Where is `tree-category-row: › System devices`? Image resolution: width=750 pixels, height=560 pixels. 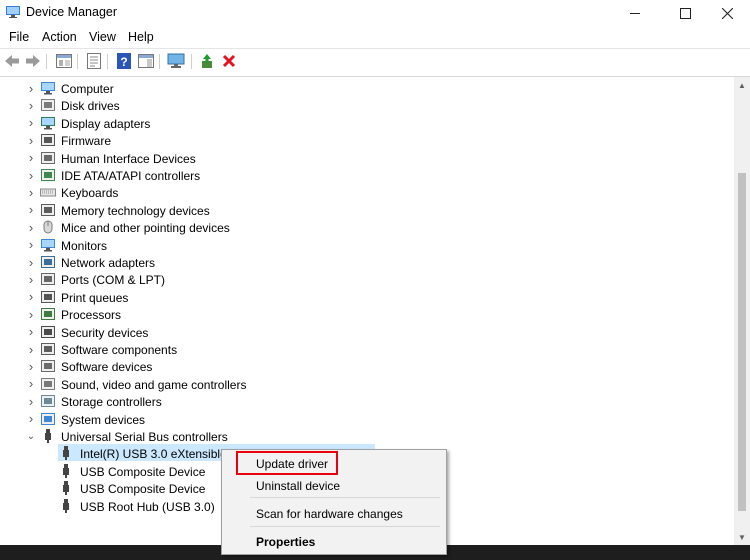
tree-category-row: › System devices is located at coordinates (224, 419).